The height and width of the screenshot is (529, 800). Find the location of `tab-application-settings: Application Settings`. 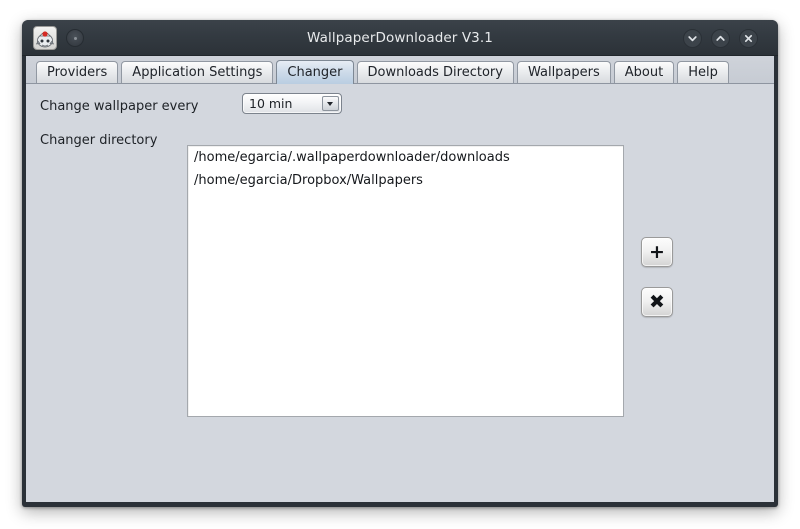

tab-application-settings: Application Settings is located at coordinates (197, 72).